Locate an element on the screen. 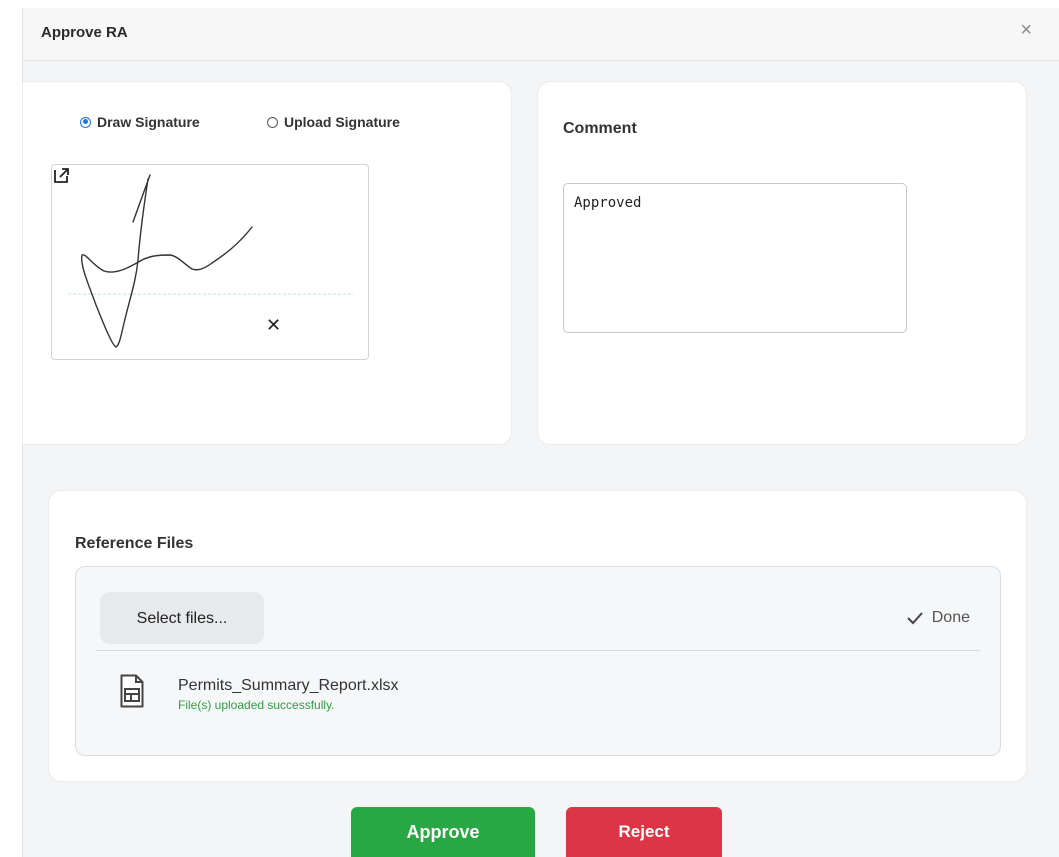  comment-label: Comment is located at coordinates (600, 128).